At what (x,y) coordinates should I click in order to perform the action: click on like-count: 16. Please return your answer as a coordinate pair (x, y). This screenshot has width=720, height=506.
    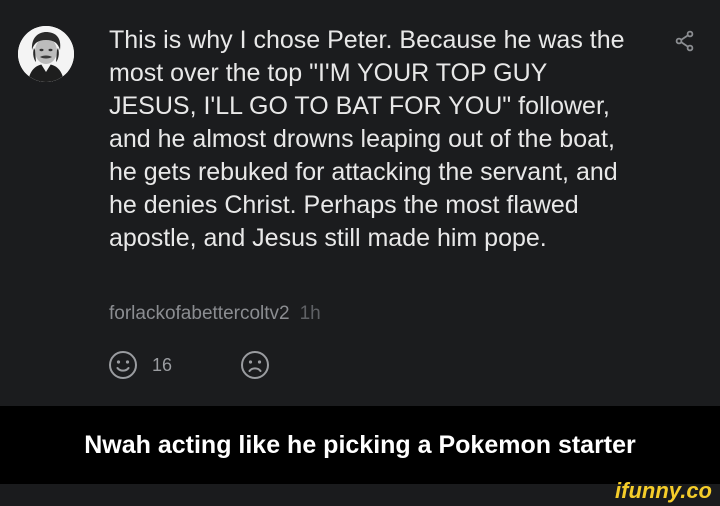
    Looking at the image, I should click on (162, 364).